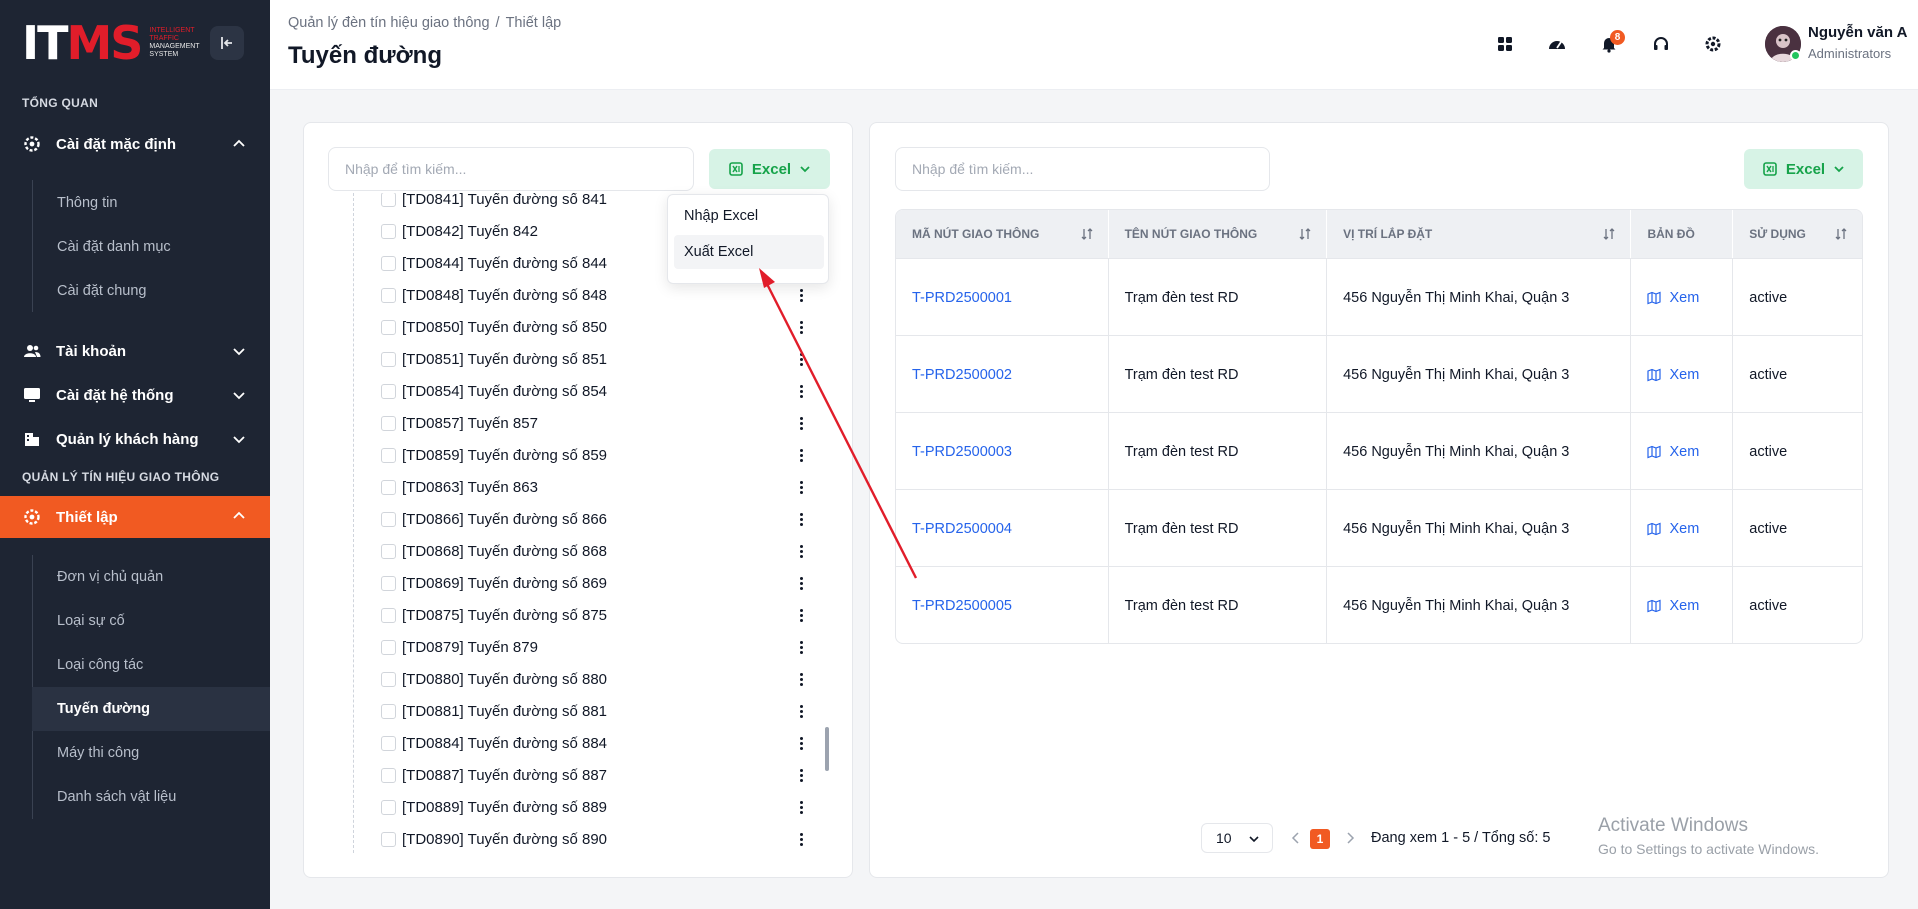 This screenshot has width=1918, height=909. I want to click on node-code-link: T-PRD2500001, so click(1002, 297).